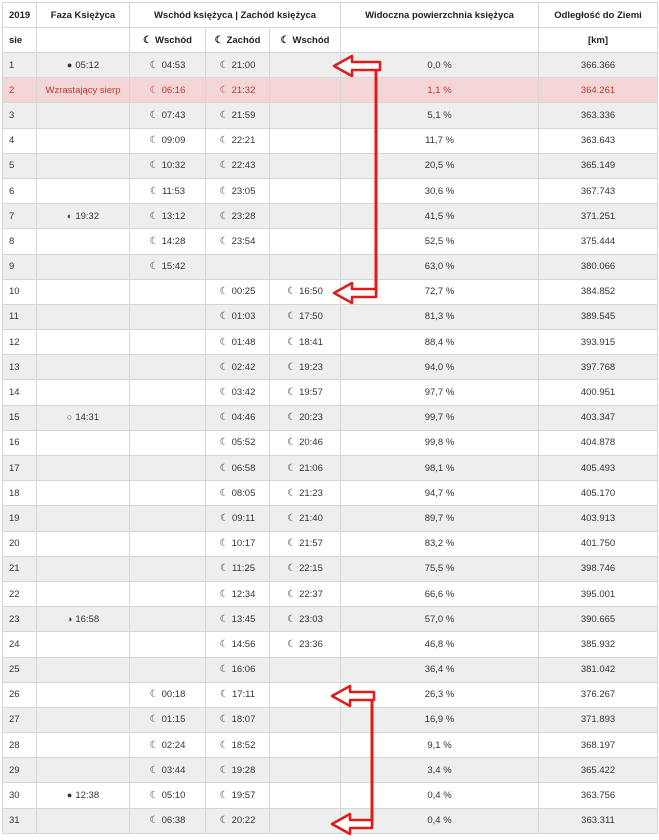 This screenshot has height=840, width=659. I want to click on rise2-cell: ☾ 23:36, so click(305, 644).